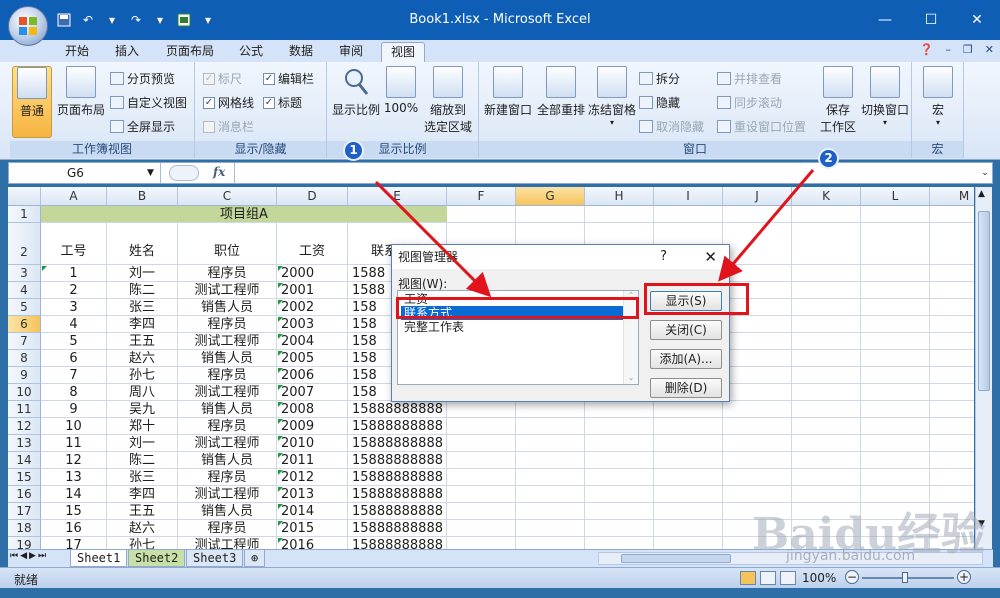 The height and width of the screenshot is (598, 1000). Describe the element at coordinates (631, 377) in the screenshot. I see `chevron-down-icon: ⌄` at that location.